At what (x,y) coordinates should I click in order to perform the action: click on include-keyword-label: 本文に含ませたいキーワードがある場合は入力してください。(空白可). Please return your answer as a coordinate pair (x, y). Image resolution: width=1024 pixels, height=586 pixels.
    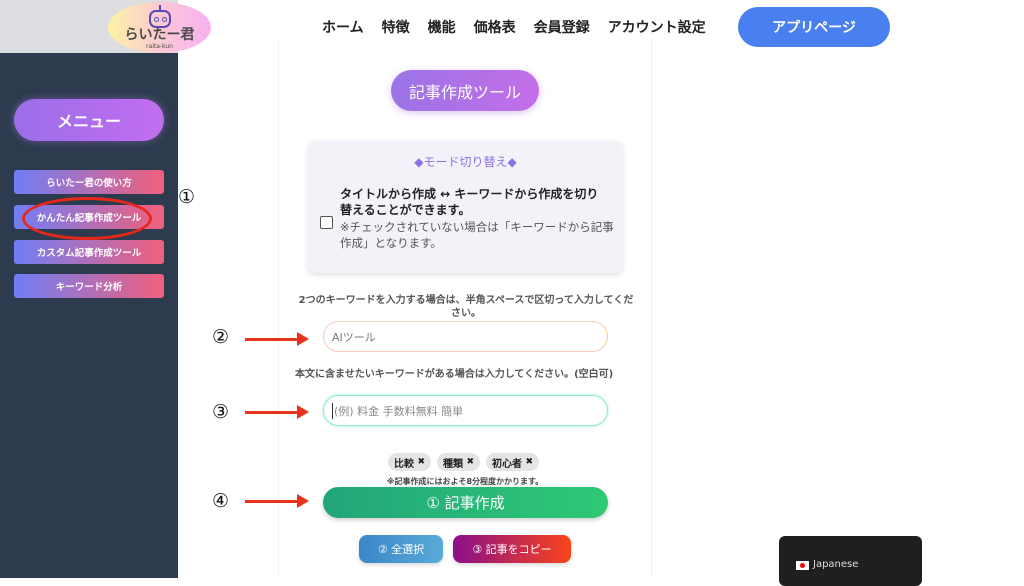
    Looking at the image, I should click on (454, 374).